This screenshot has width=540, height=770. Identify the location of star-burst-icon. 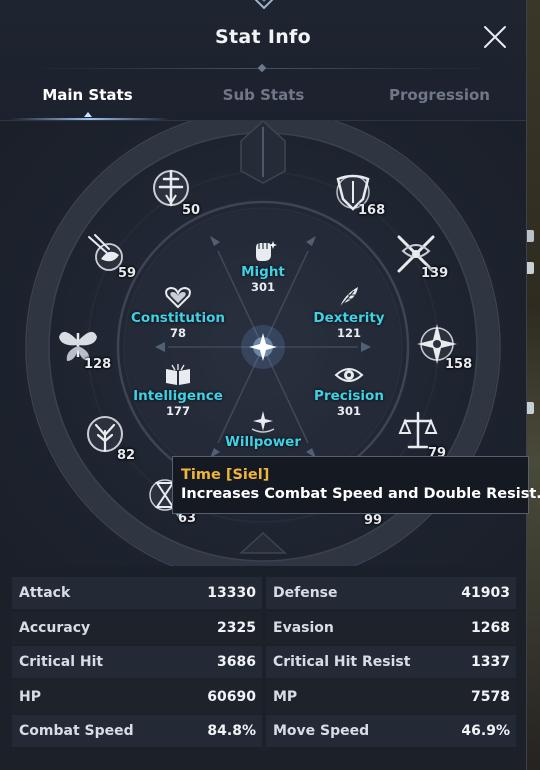
(263, 422).